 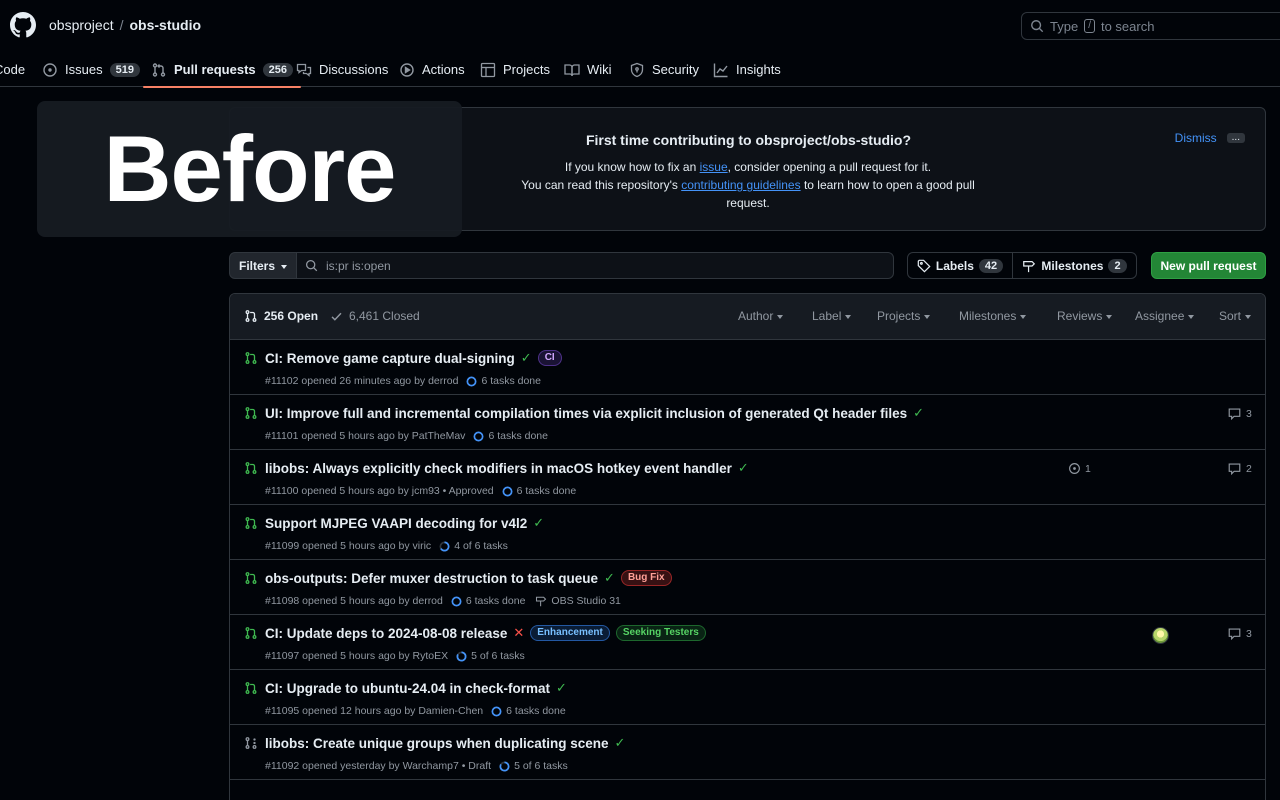 I want to click on tab-actions: Actions, so click(x=432, y=69).